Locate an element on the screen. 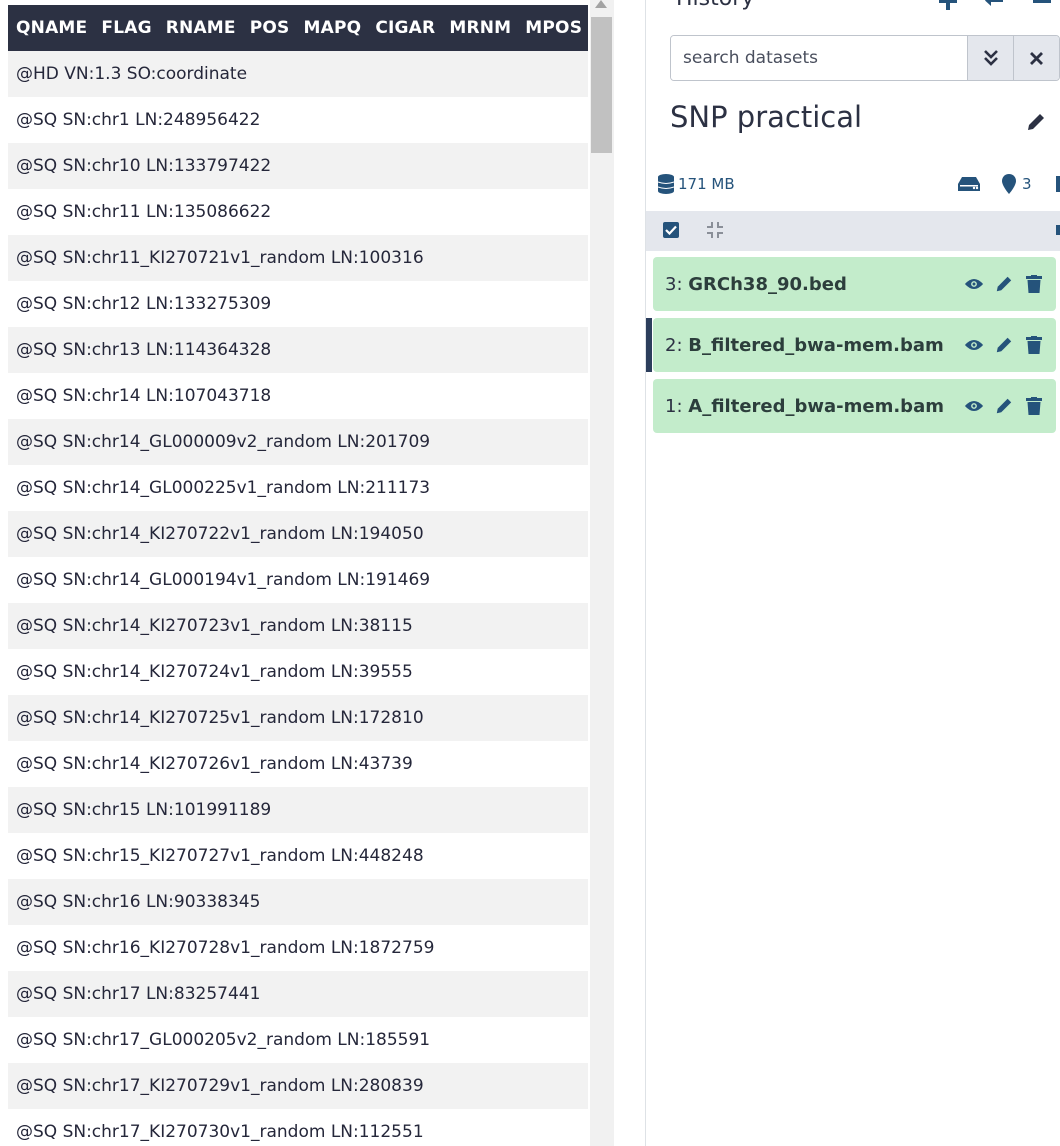 Image resolution: width=1060 pixels, height=1146 pixels. history-actions is located at coordinates (995, 5).